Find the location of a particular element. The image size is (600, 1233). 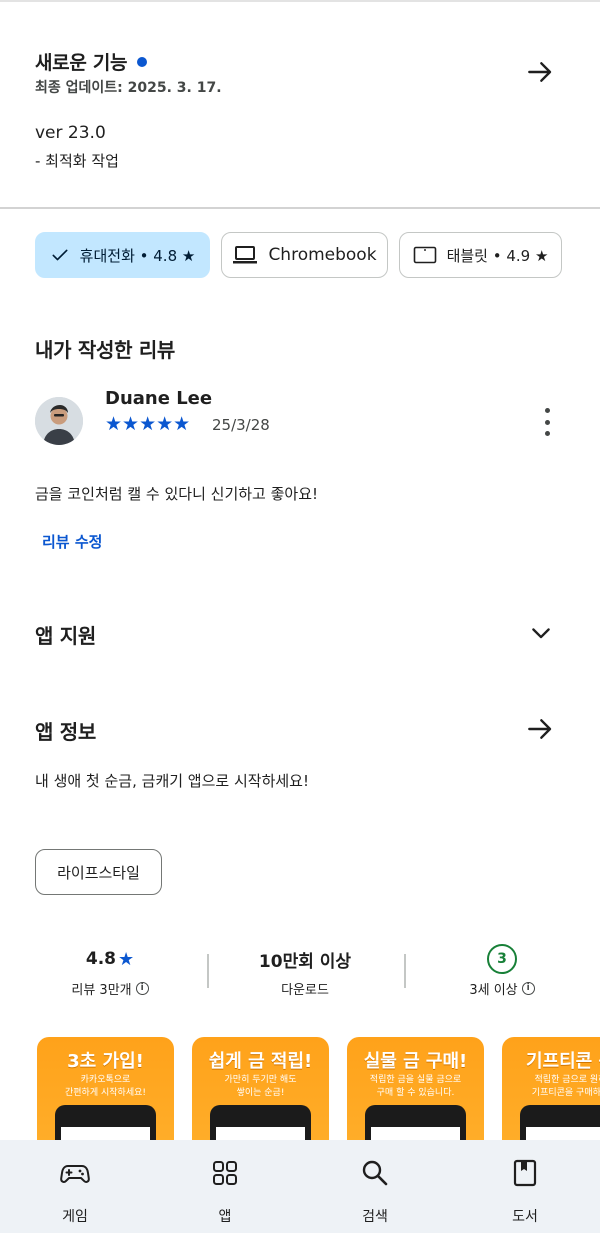

bottom-navigation: 게임 앱 검색 도서 is located at coordinates (300, 1186).